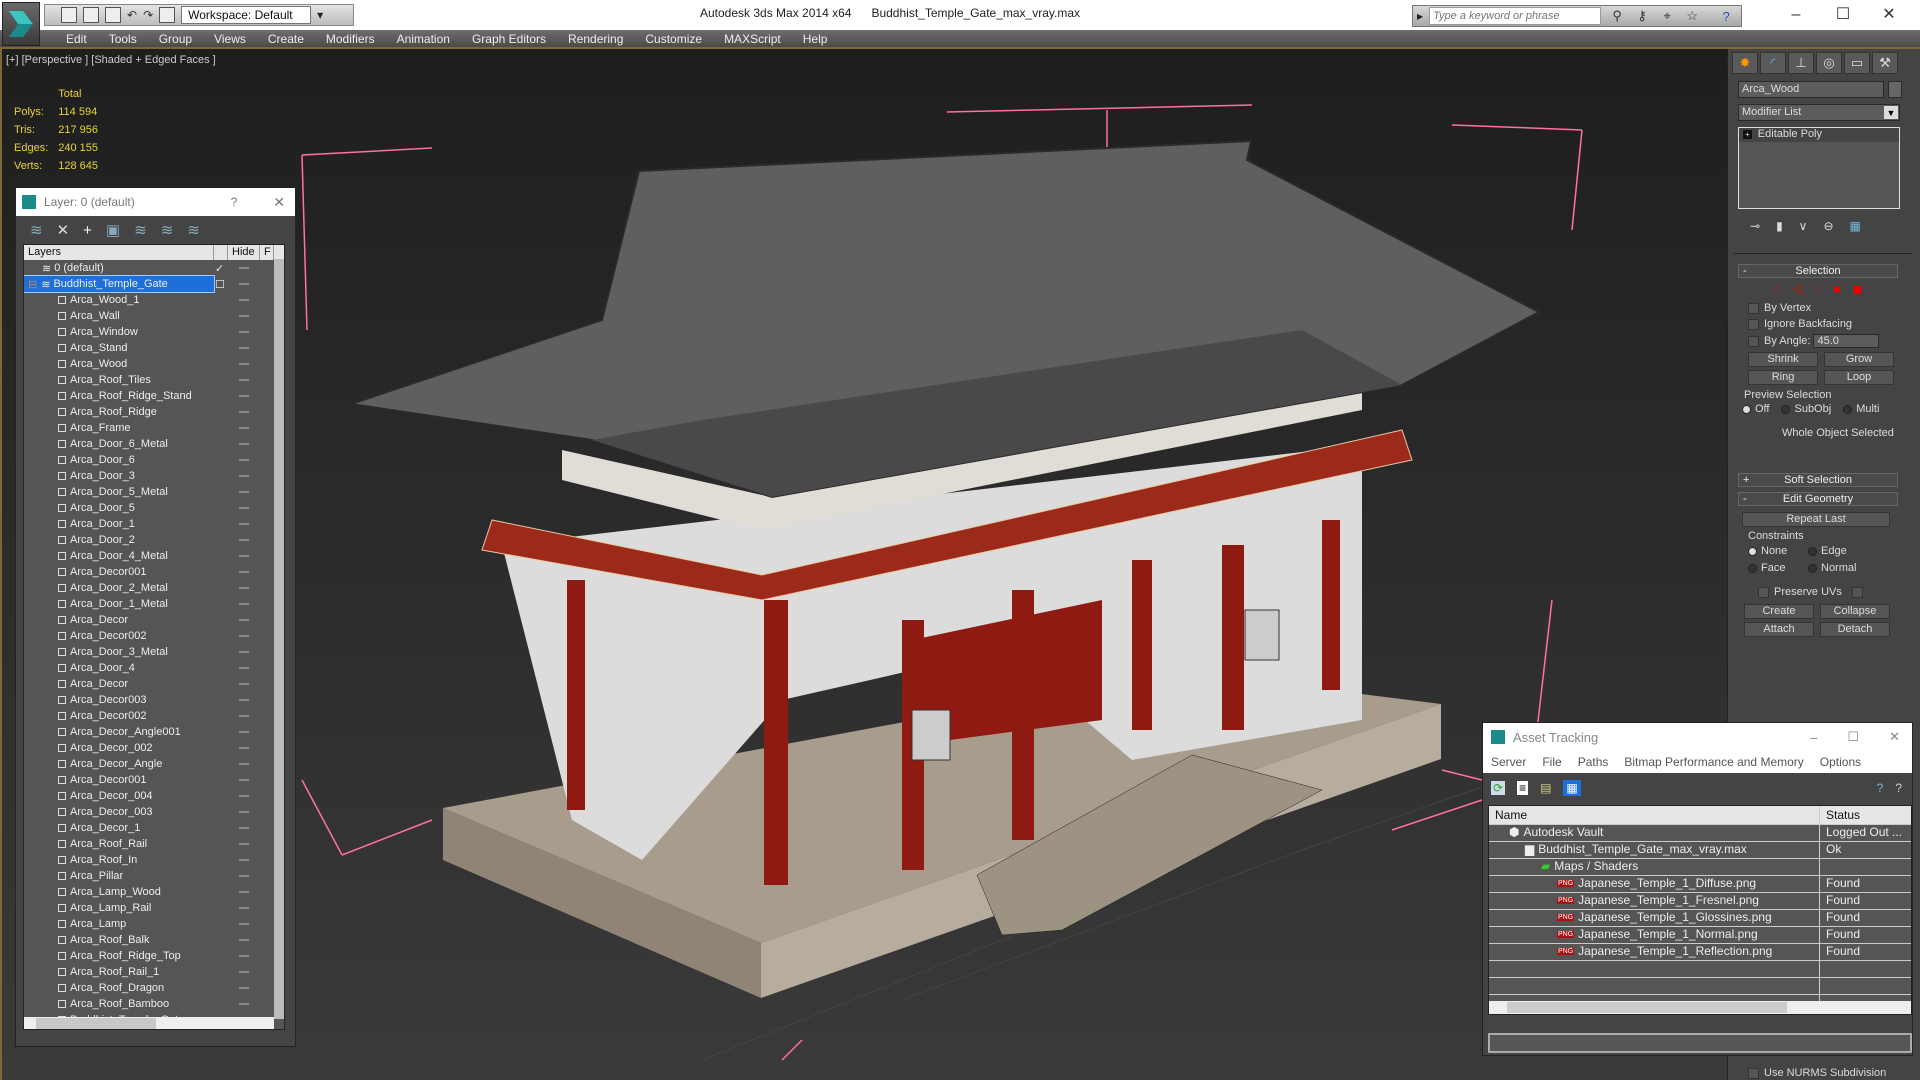 This screenshot has width=1920, height=1080. What do you see at coordinates (1508, 762) in the screenshot?
I see `asset-menu-server: Server` at bounding box center [1508, 762].